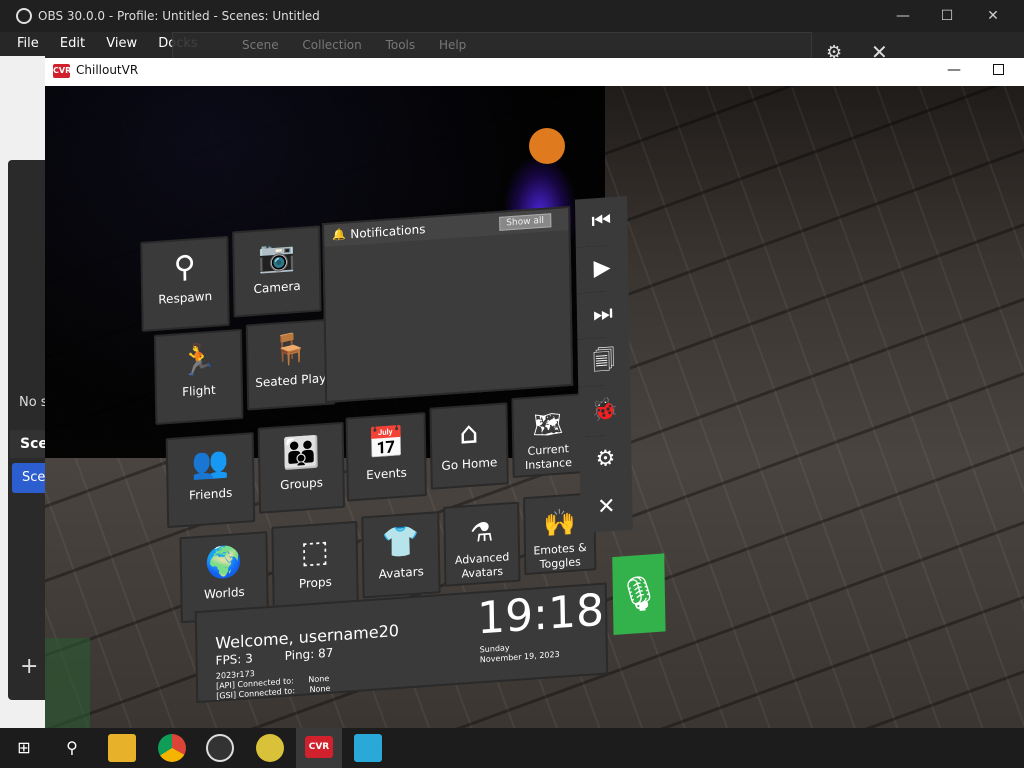 The image size is (1024, 768). Describe the element at coordinates (354, 45) in the screenshot. I see `obs-ghost-menu: Scene Collection Tools Help` at that location.